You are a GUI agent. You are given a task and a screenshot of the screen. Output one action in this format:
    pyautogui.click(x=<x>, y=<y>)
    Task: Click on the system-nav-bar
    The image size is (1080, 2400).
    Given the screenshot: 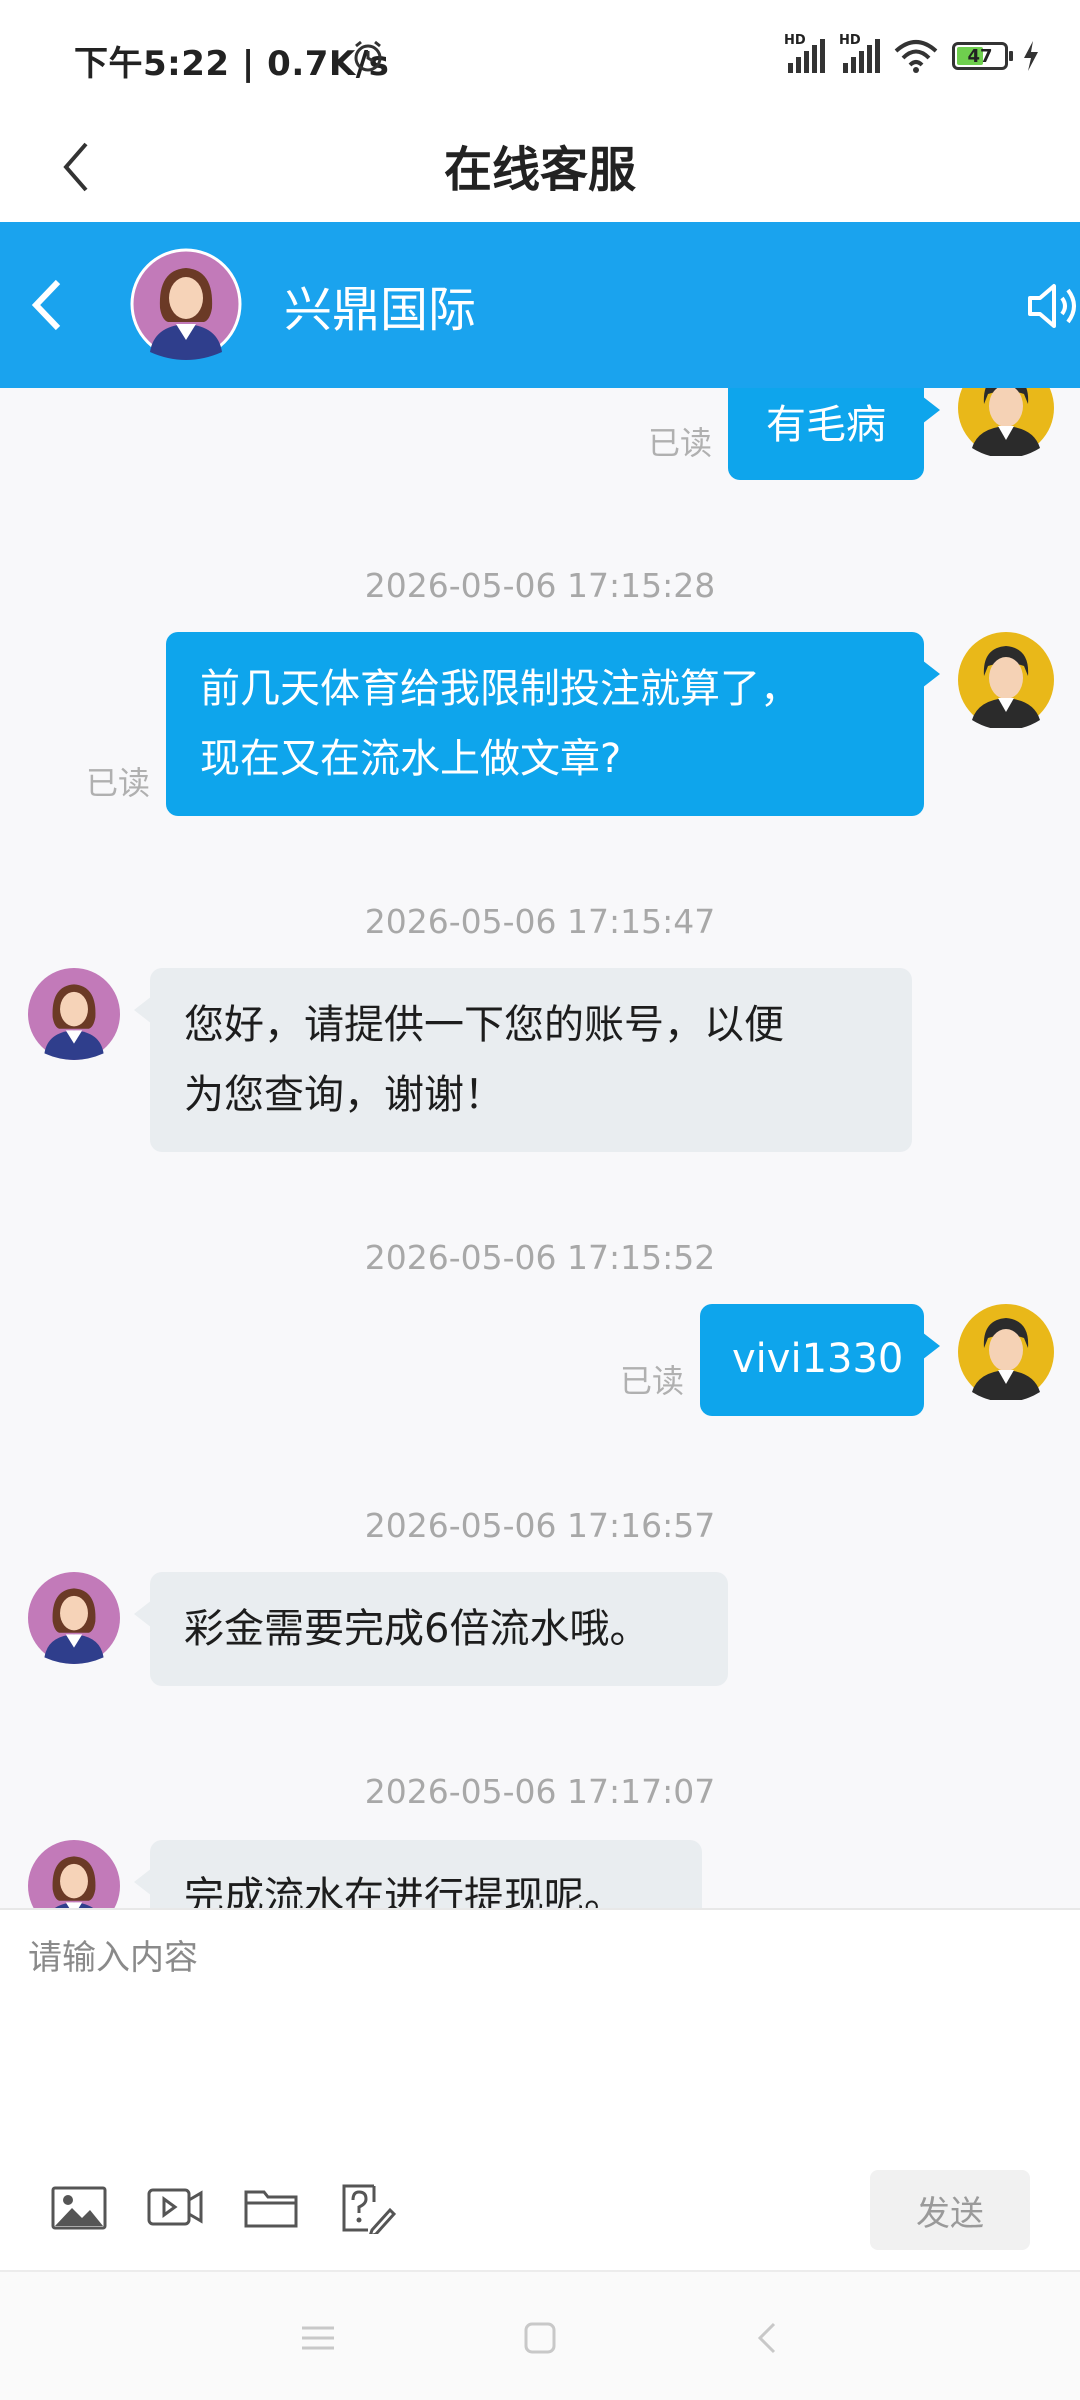 What is the action you would take?
    pyautogui.click(x=540, y=2335)
    